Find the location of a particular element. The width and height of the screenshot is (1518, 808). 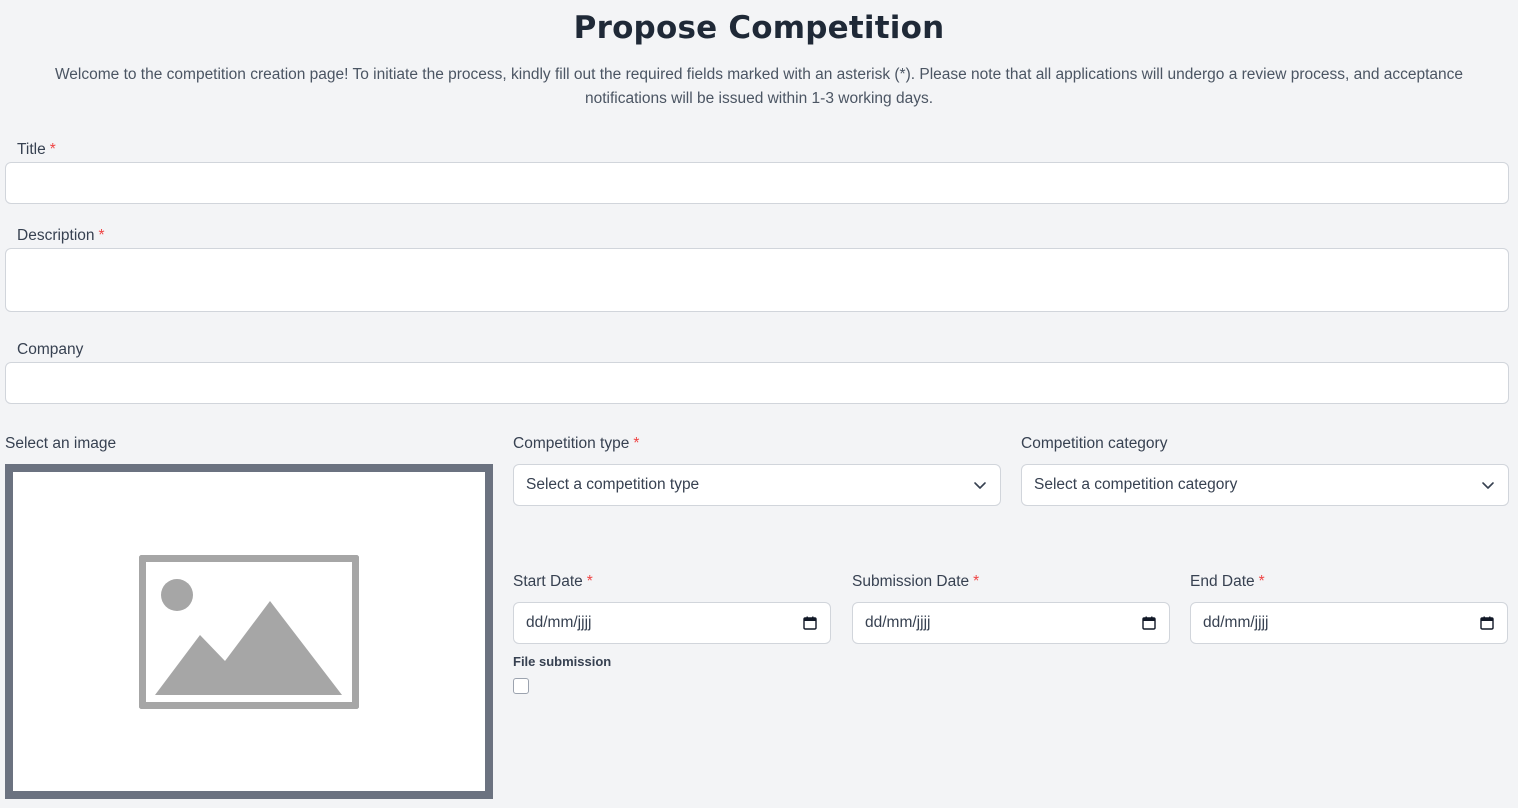

end-date-input: dd/mm/jjjj is located at coordinates (1349, 623).